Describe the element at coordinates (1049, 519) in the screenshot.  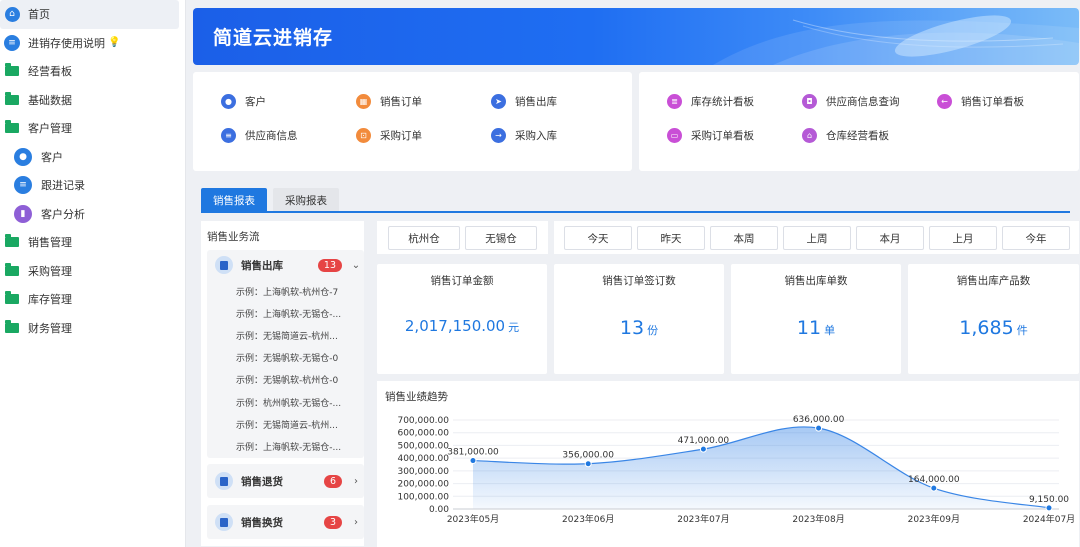
I see `x-tick-label: 2024年07月` at that location.